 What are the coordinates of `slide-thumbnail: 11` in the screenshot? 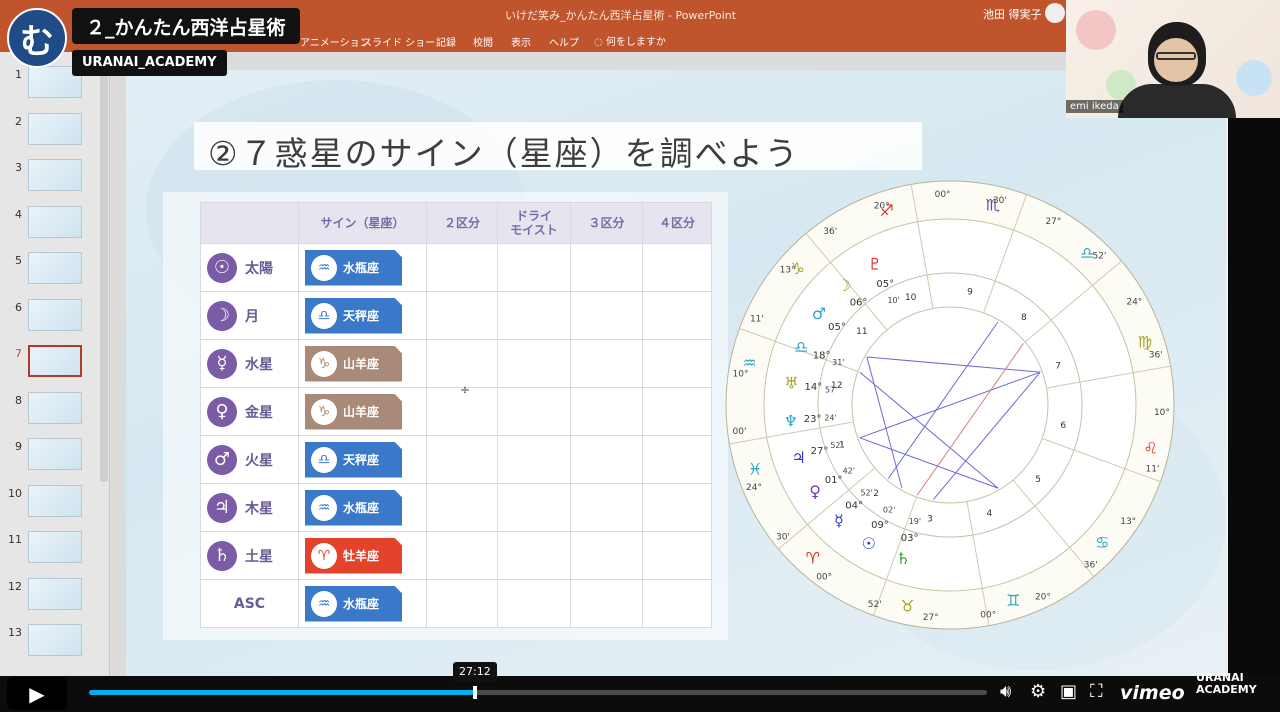 It's located at (50, 551).